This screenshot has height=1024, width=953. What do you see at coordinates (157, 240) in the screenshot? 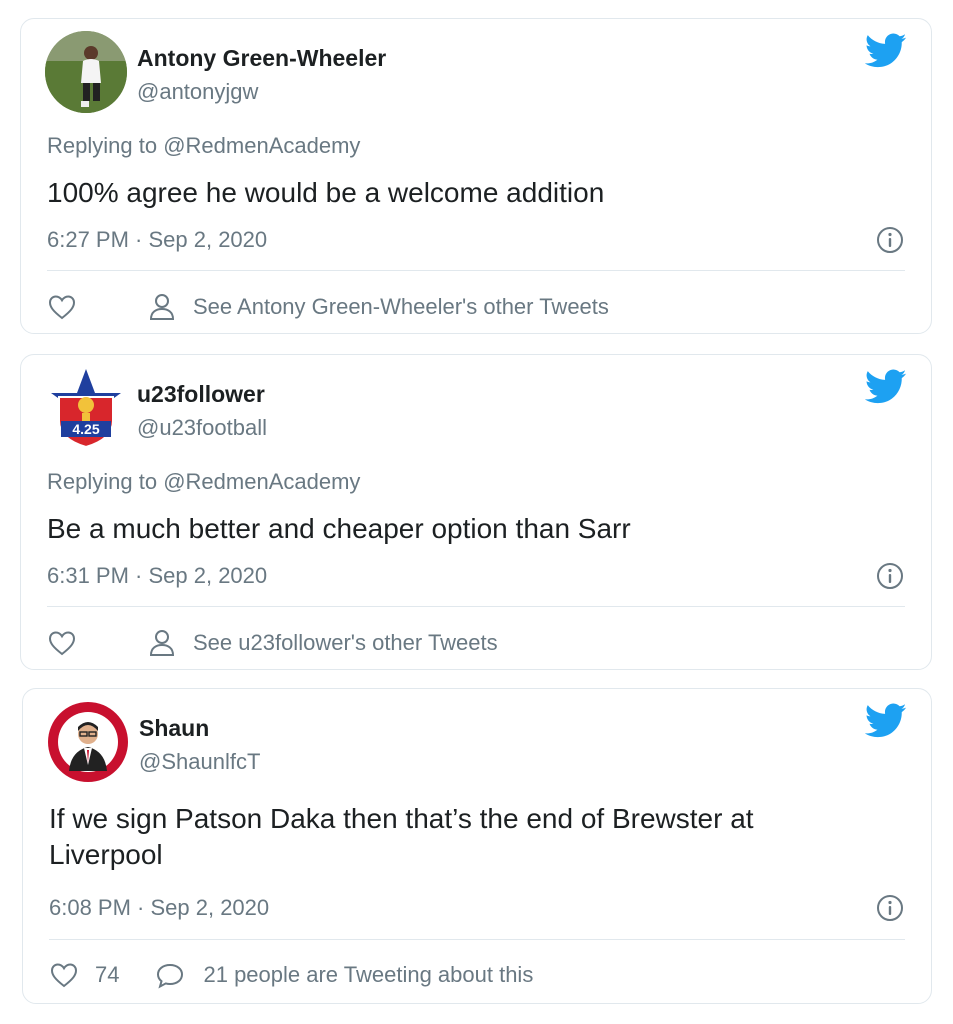
I see `tweet-timestamp: 6:27 PM · Sep 2, 2020` at bounding box center [157, 240].